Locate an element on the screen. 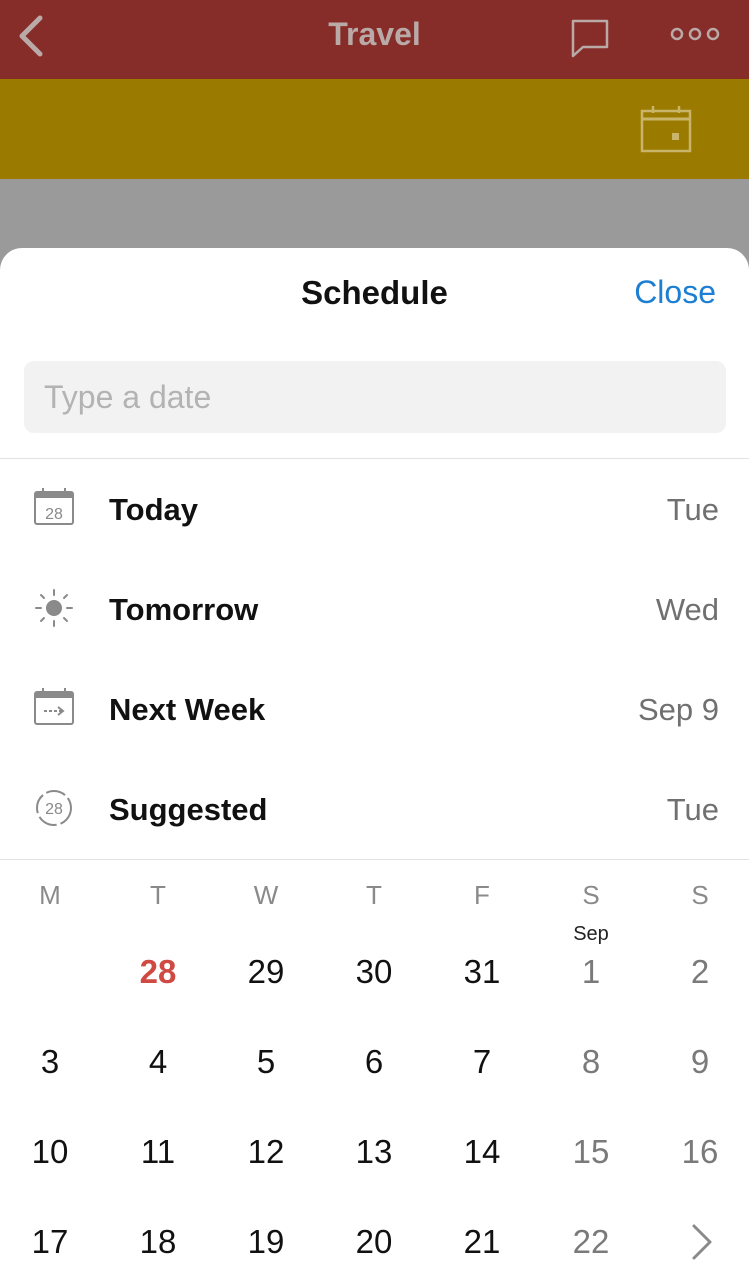  calendar-day: 30 is located at coordinates (374, 983).